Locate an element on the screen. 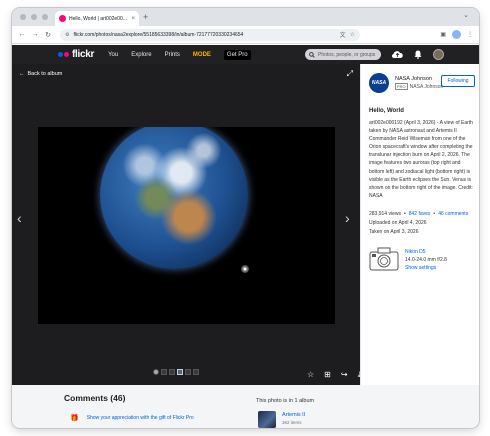 Image resolution: width=490 pixels, height=436 pixels. site-info-icon: ⚙ is located at coordinates (67, 35).